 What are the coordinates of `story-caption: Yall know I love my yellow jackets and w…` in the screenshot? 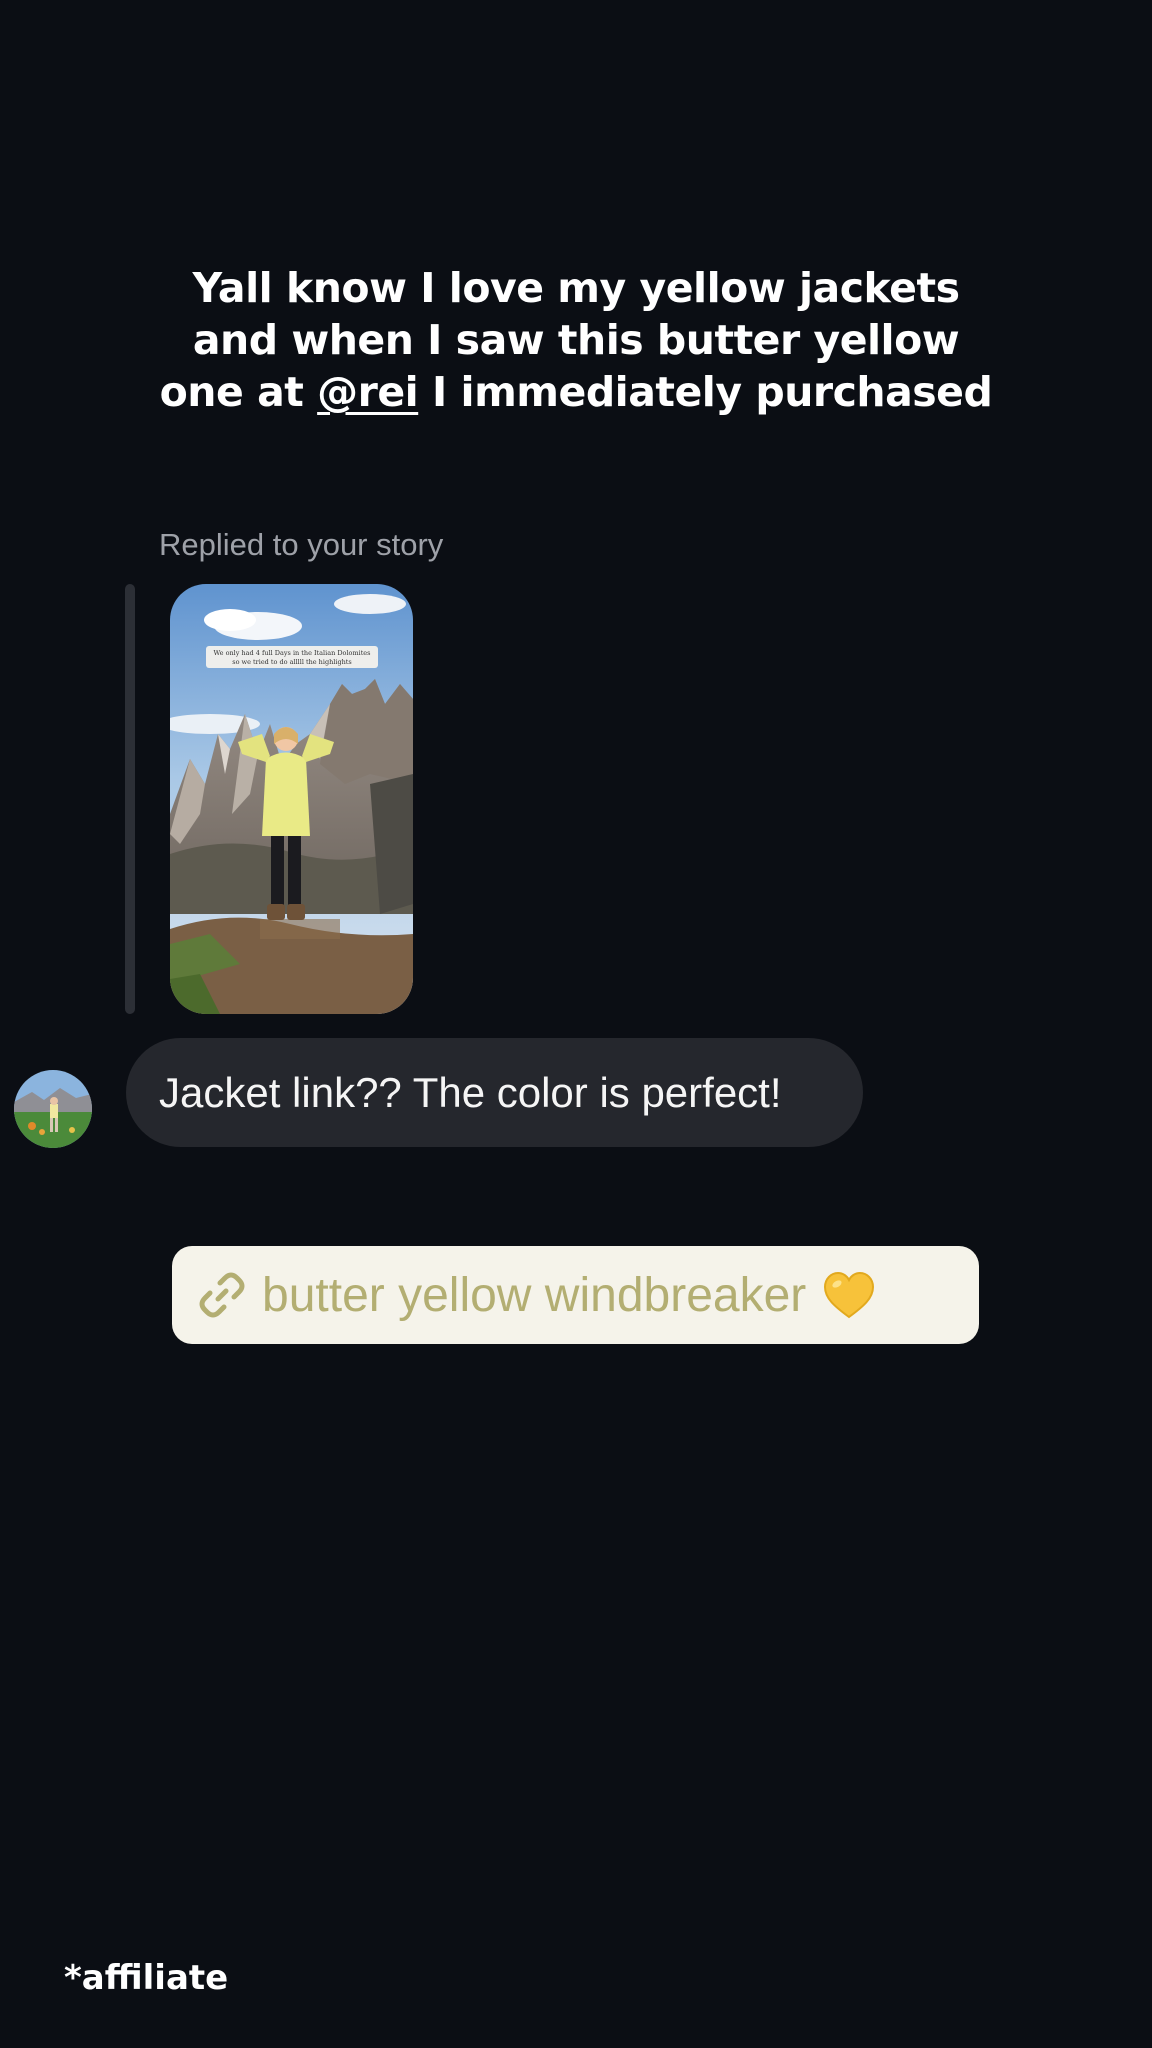 It's located at (576, 340).